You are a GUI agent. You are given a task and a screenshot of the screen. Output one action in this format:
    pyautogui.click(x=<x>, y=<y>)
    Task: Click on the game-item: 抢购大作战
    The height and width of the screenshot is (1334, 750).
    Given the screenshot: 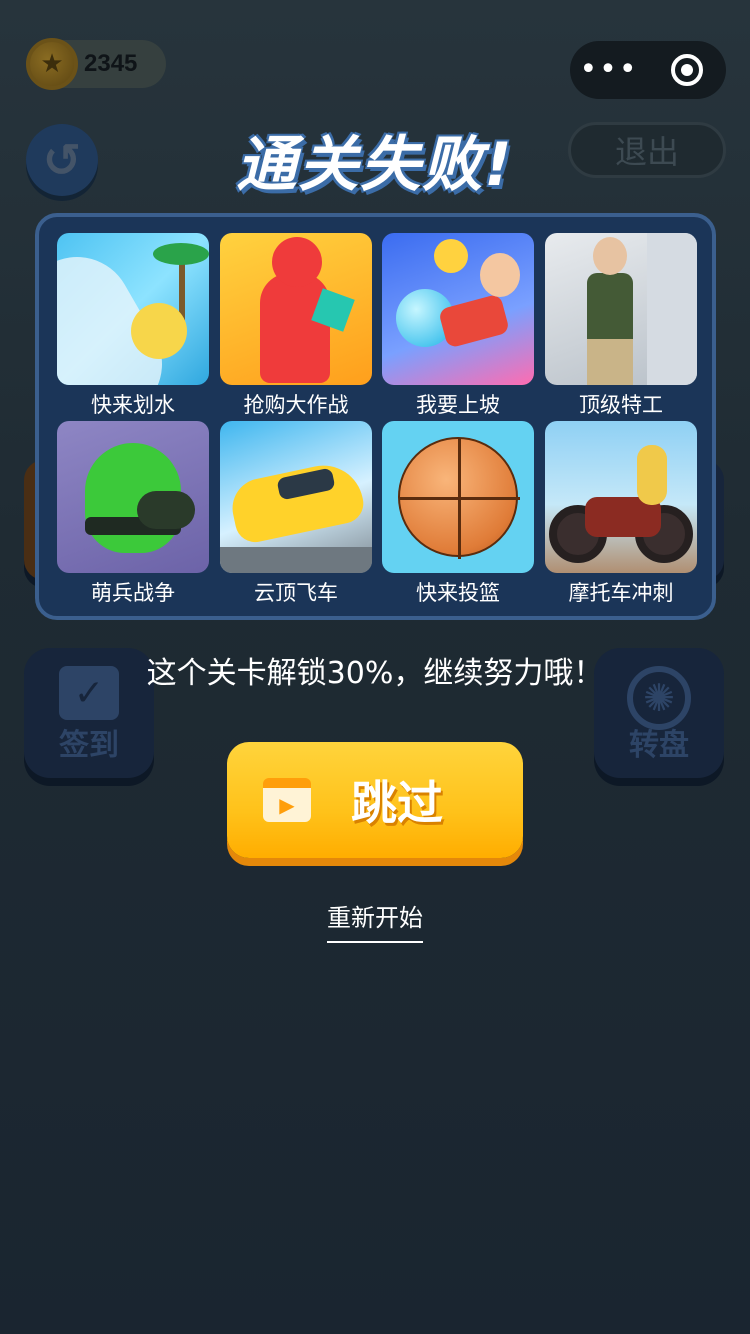 What is the action you would take?
    pyautogui.click(x=296, y=326)
    